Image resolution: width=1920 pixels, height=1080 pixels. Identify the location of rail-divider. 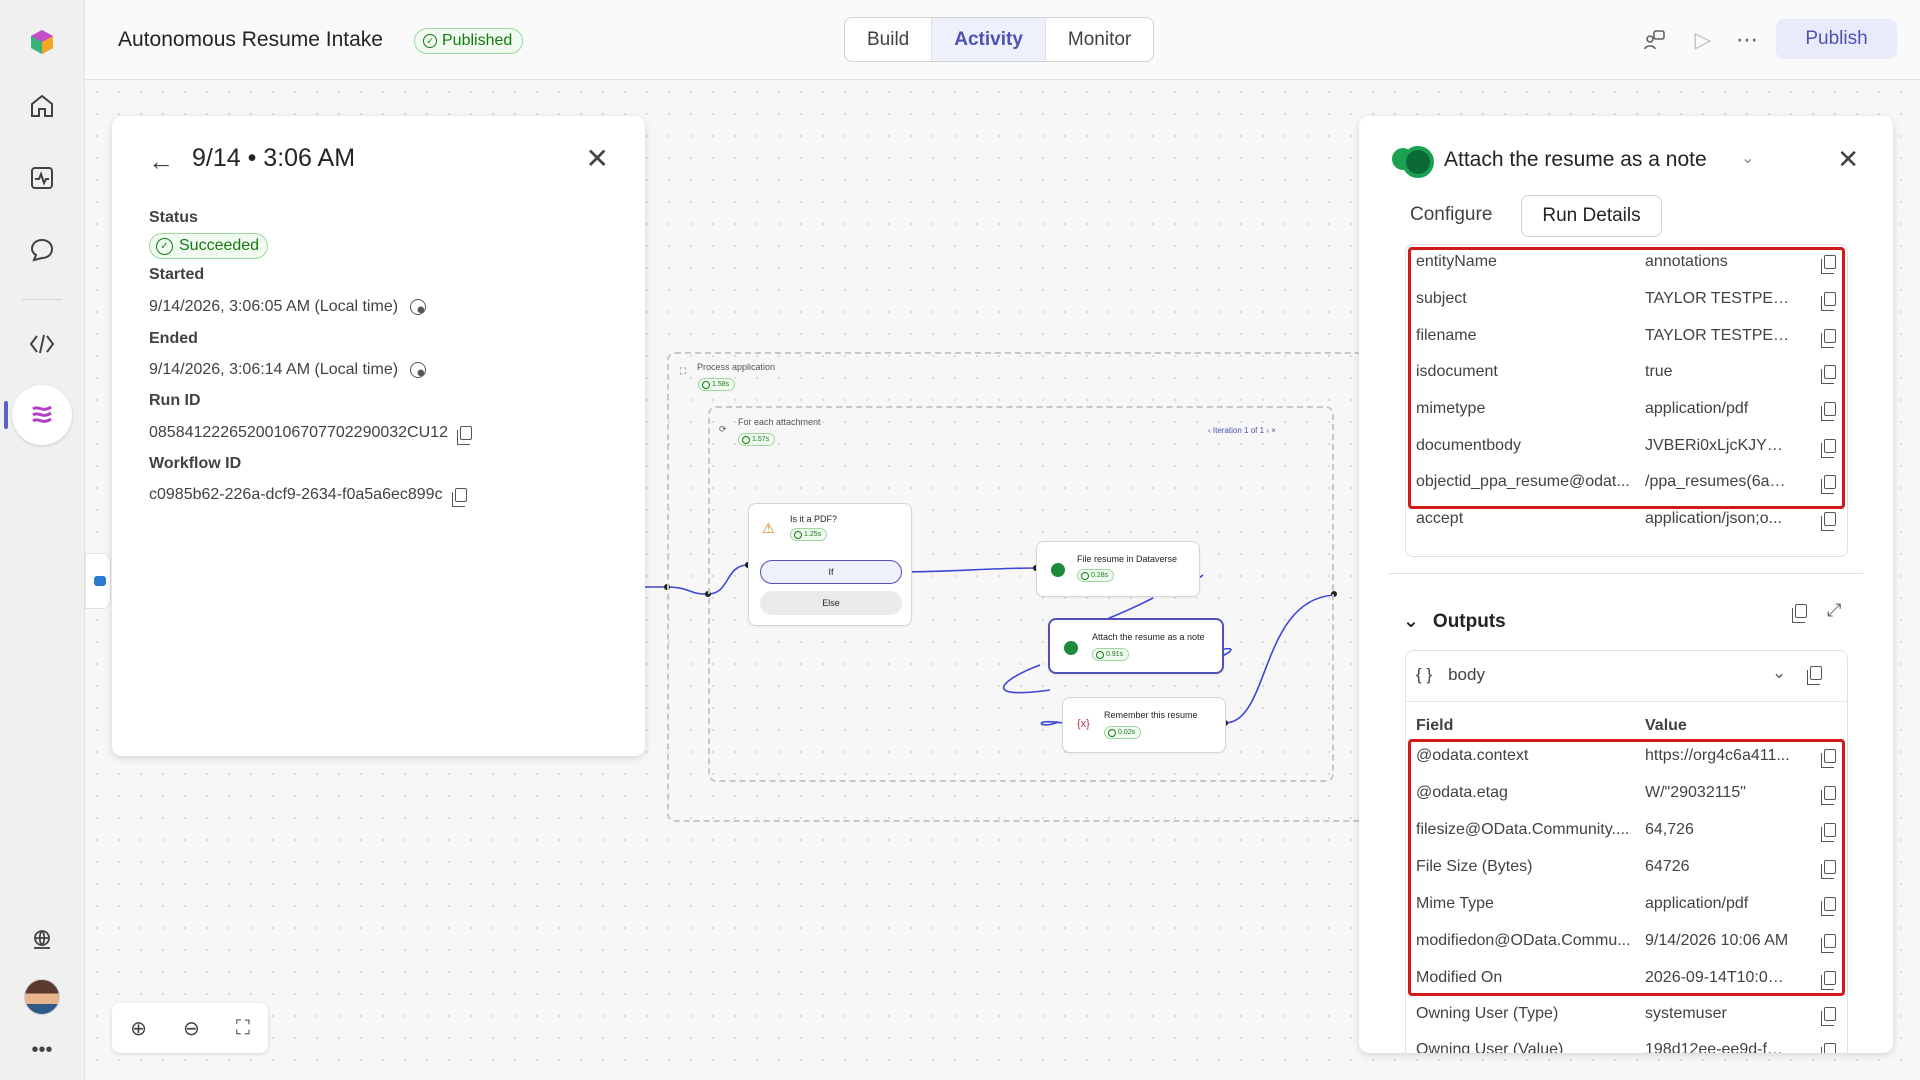
(42, 299).